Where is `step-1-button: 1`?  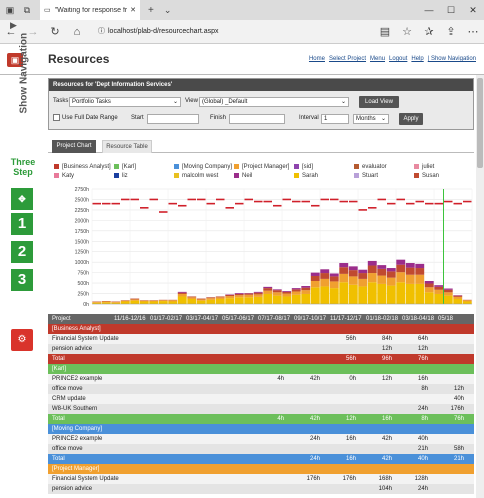
step-1-button: 1 is located at coordinates (22, 224).